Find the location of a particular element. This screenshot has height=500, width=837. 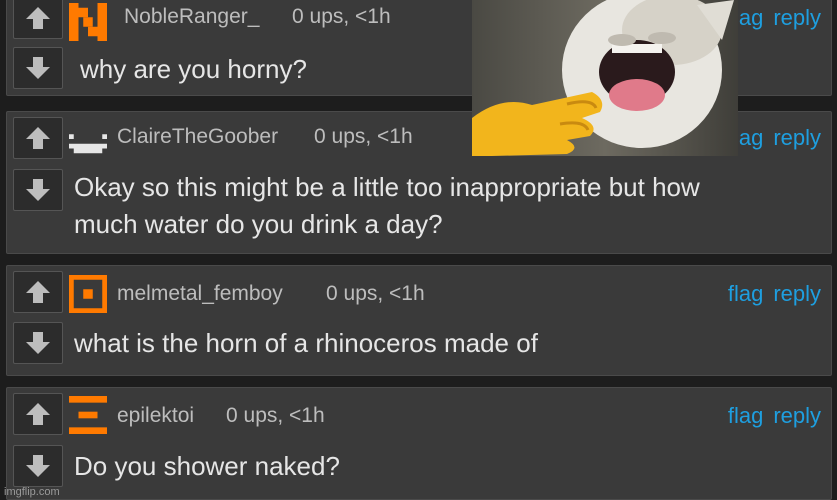

laughing-cat-illustration is located at coordinates (605, 78).